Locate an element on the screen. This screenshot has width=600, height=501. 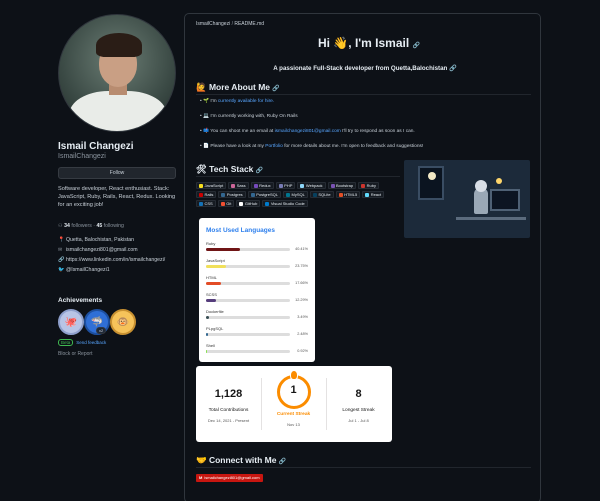
current-streak-label: Current Streak is located at coordinates (293, 414).